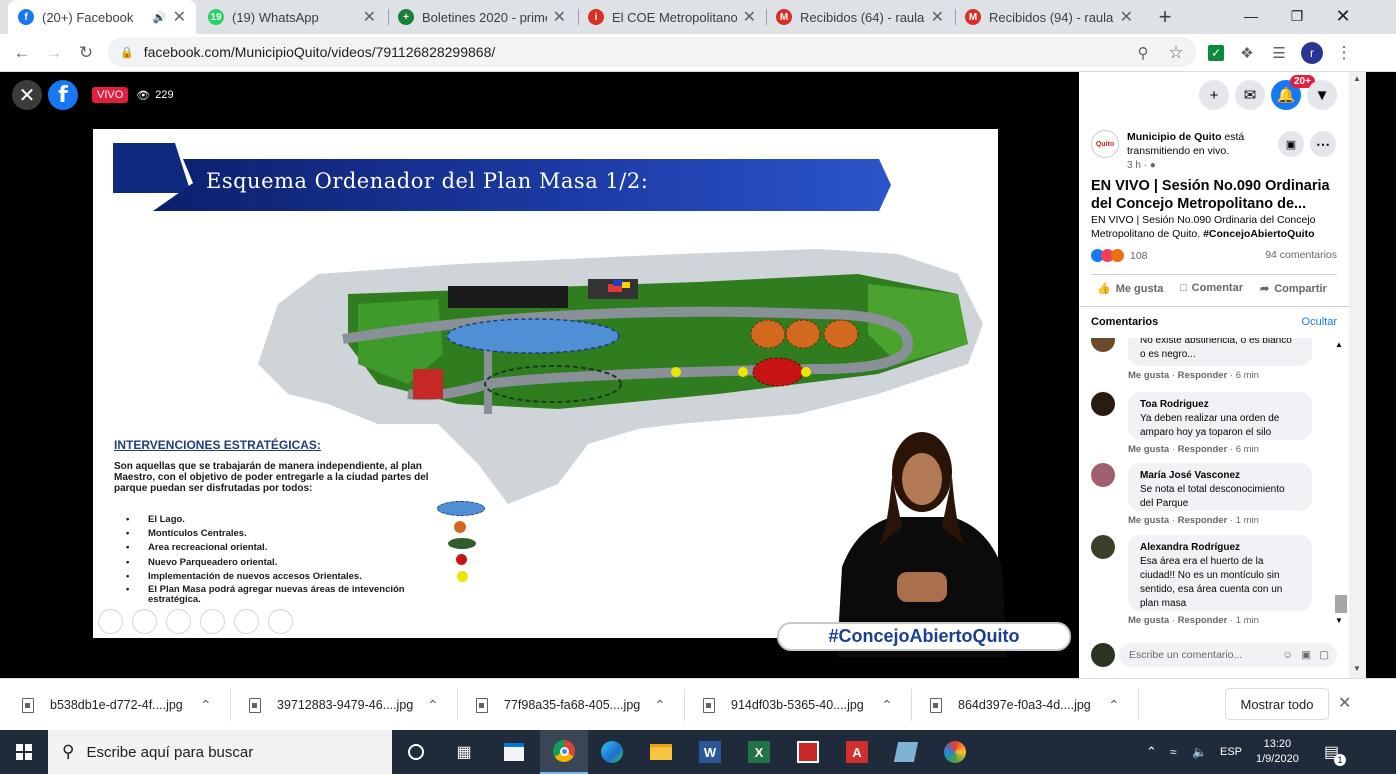 This screenshot has width=1396, height=774. What do you see at coordinates (857, 752) in the screenshot?
I see `acrobat-icon: A` at bounding box center [857, 752].